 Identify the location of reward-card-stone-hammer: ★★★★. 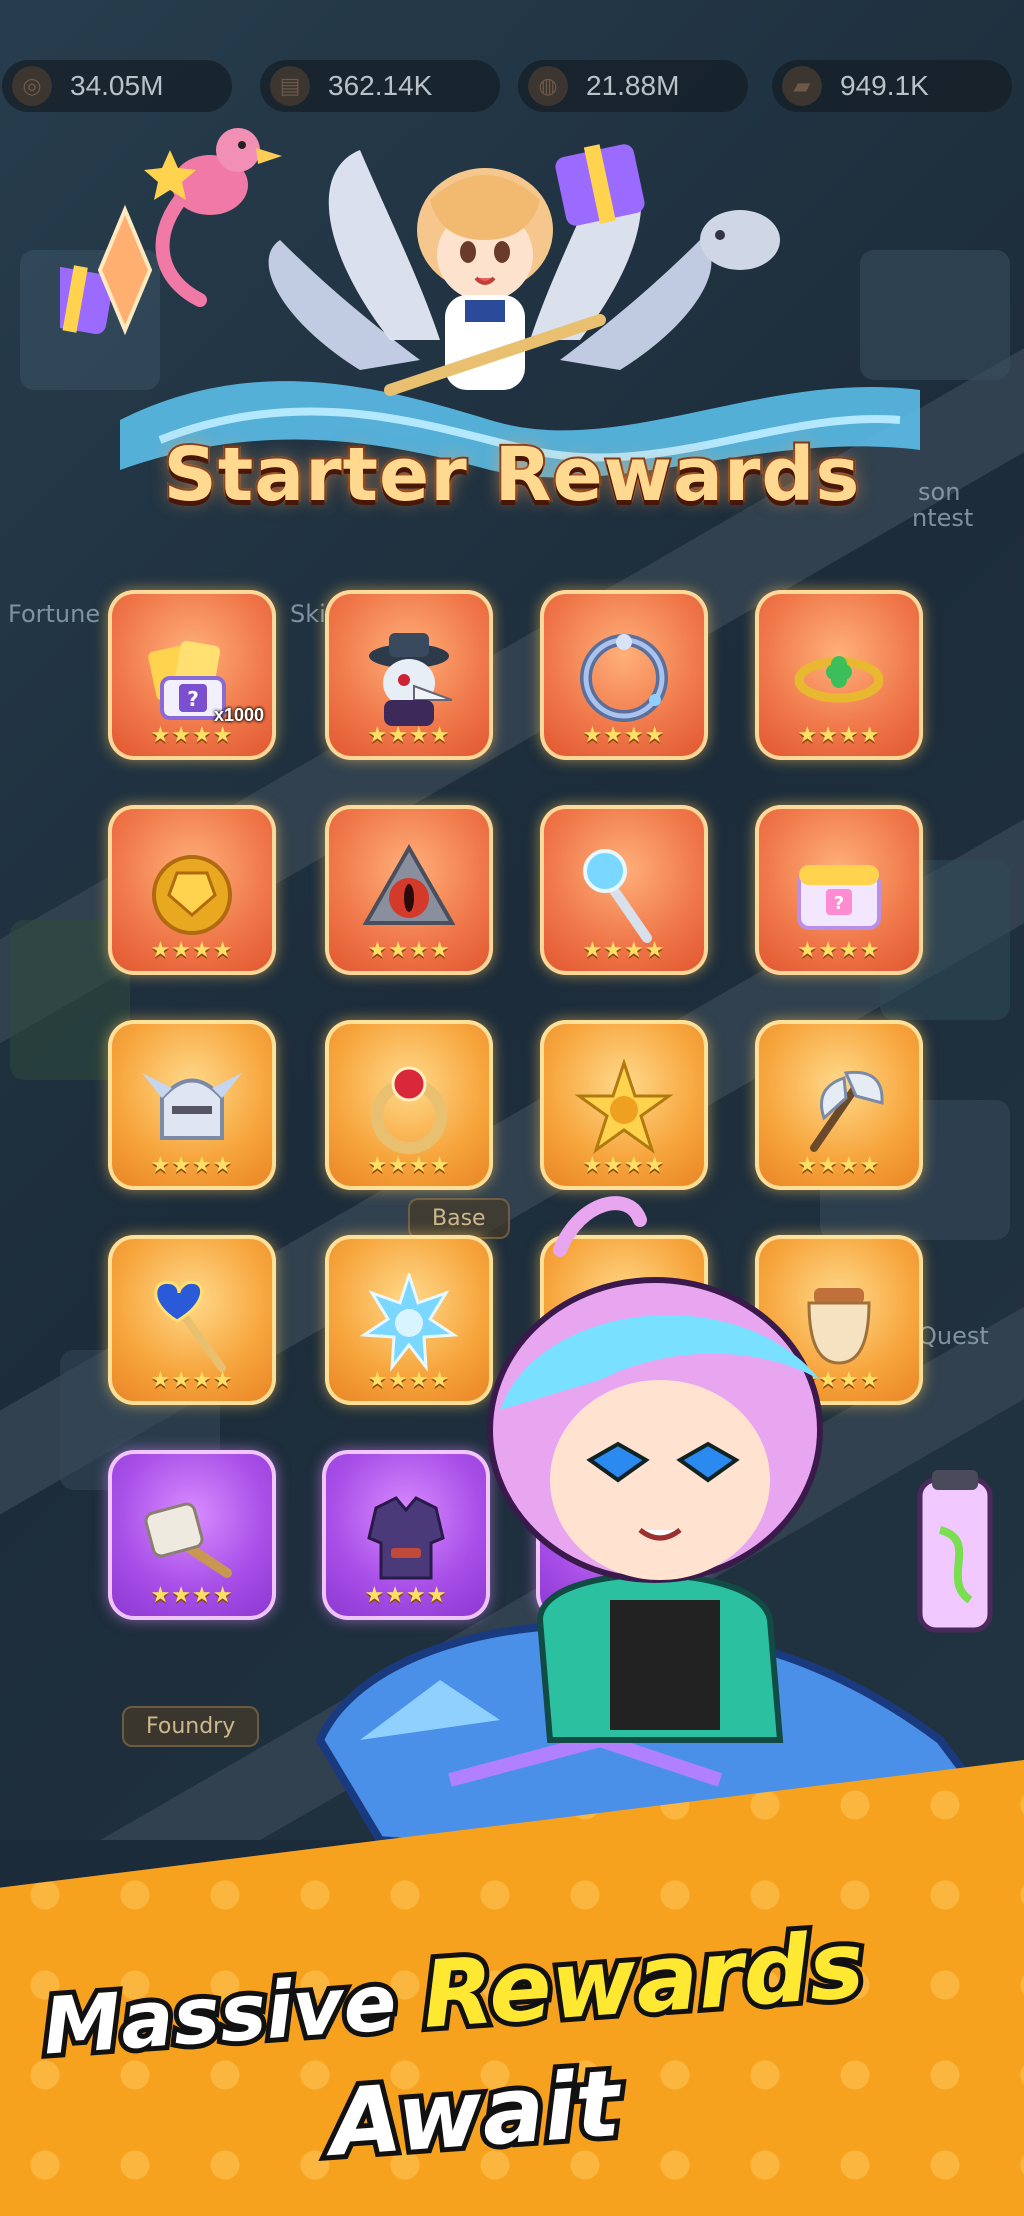
(192, 1535).